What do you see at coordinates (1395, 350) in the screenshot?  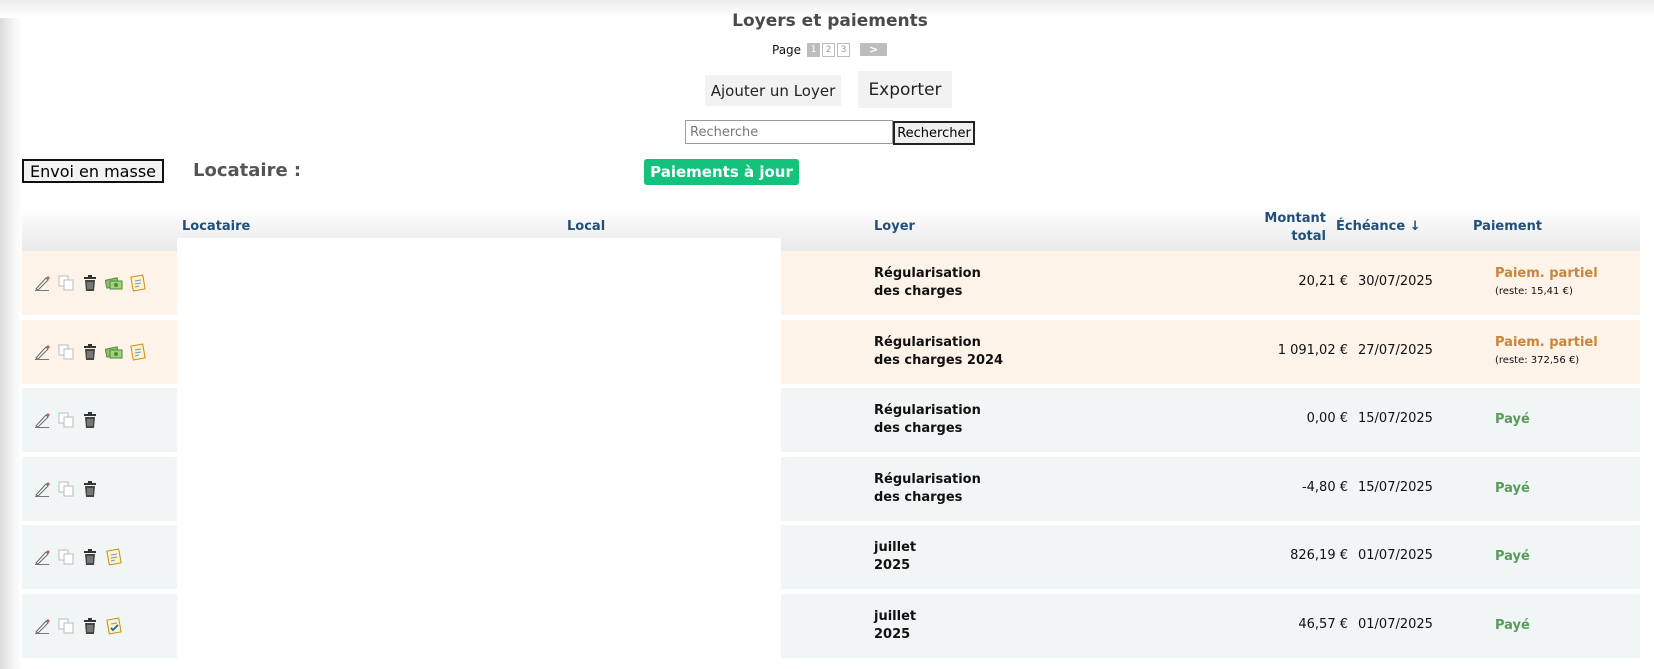 I see `cell-echeance: 27/07/2025` at bounding box center [1395, 350].